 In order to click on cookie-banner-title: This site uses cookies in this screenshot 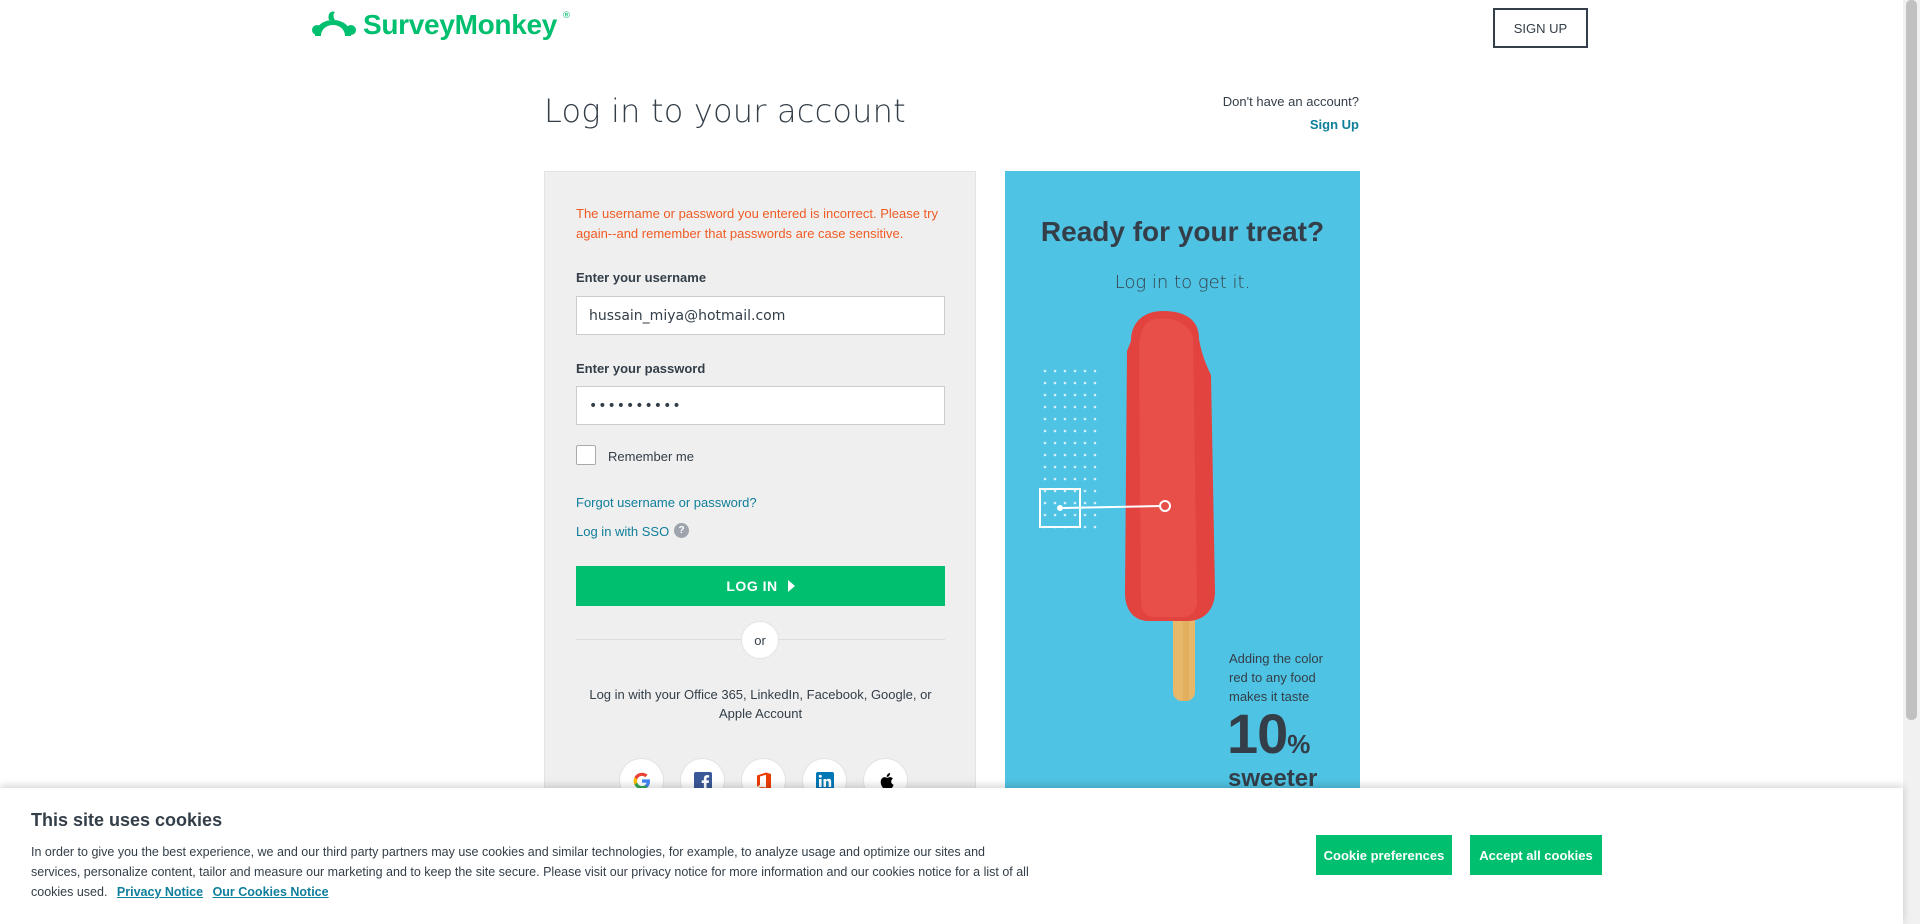, I will do `click(127, 820)`.